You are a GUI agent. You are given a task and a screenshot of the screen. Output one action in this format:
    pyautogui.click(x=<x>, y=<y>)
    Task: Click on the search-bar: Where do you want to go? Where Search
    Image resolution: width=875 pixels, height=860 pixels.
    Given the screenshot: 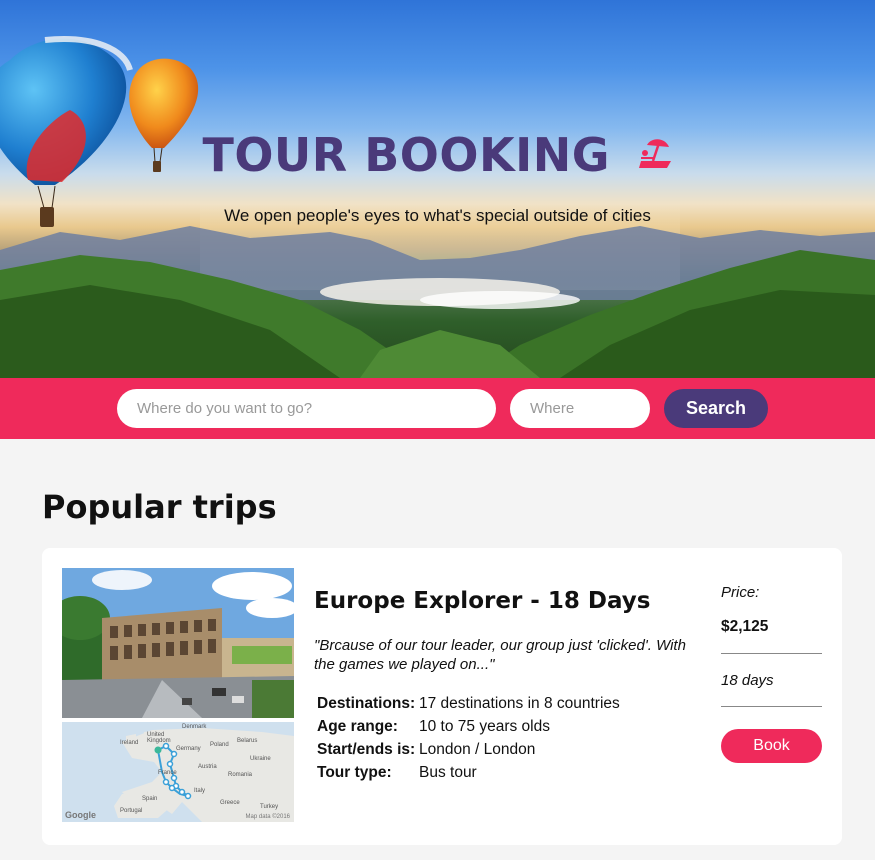 What is the action you would take?
    pyautogui.click(x=437, y=408)
    